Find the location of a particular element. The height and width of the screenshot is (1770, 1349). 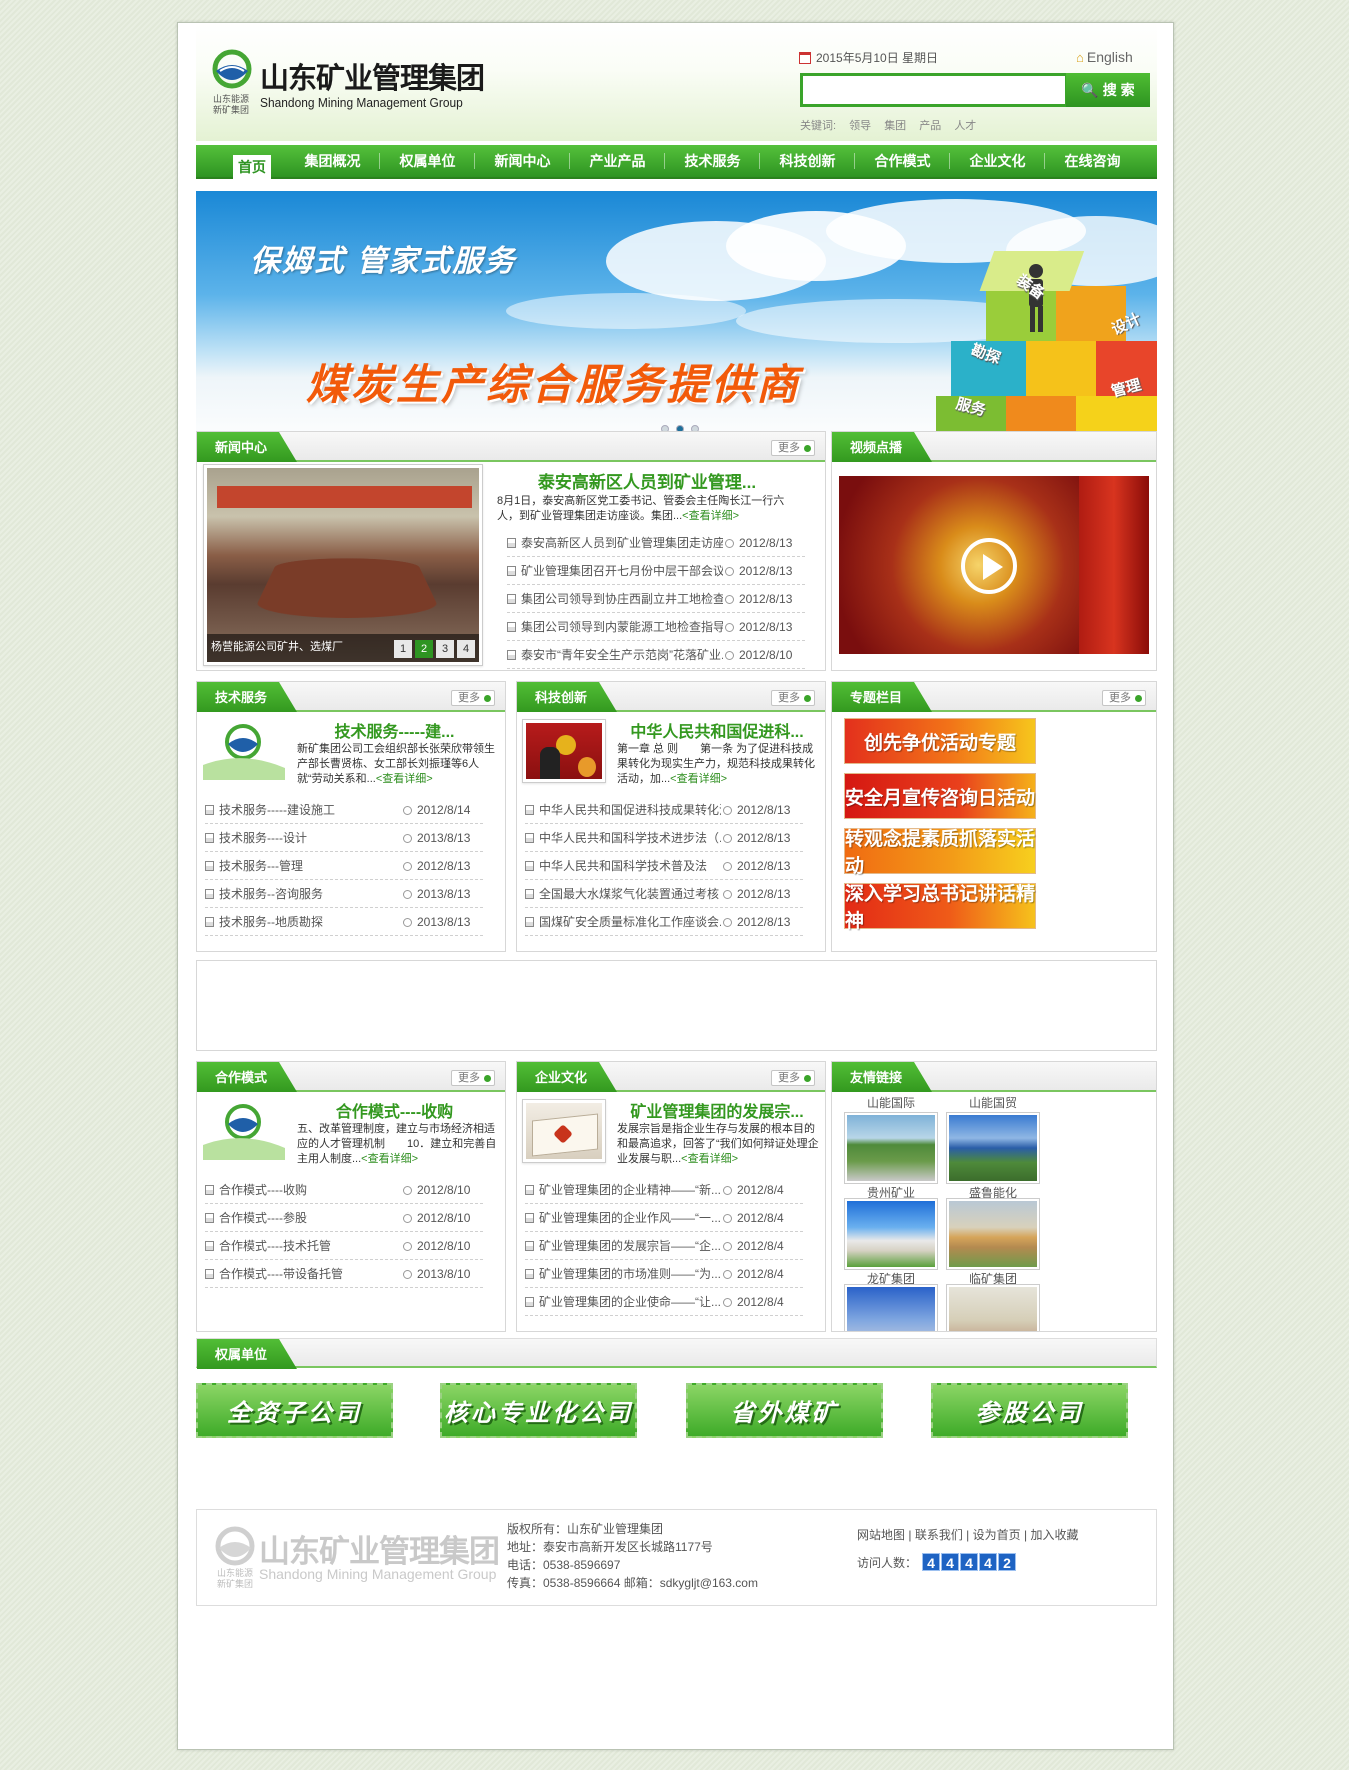

add-favorite-link: 加入收藏 is located at coordinates (1054, 1535).